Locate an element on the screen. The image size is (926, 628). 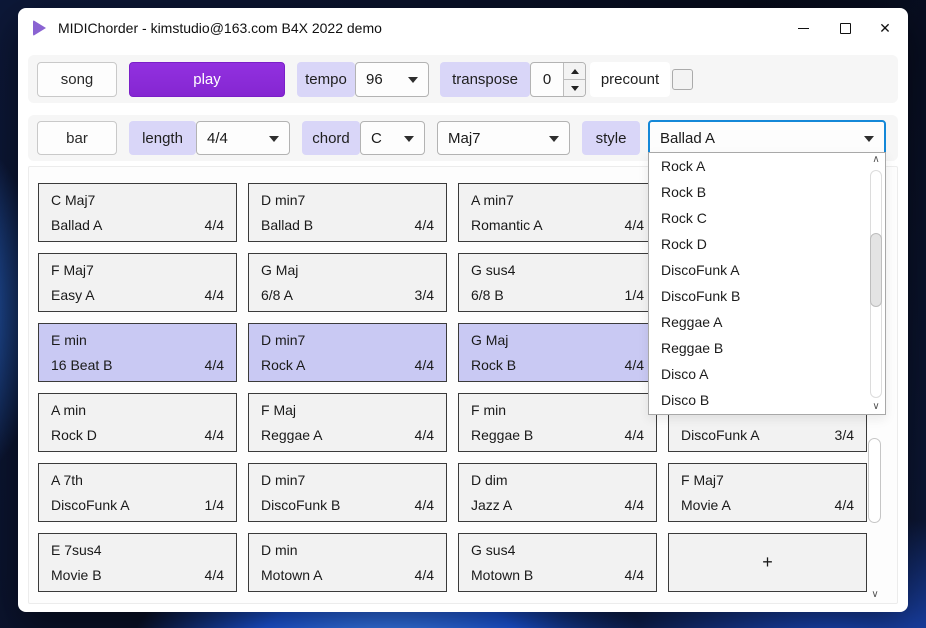
precount-checkbox is located at coordinates (682, 79).